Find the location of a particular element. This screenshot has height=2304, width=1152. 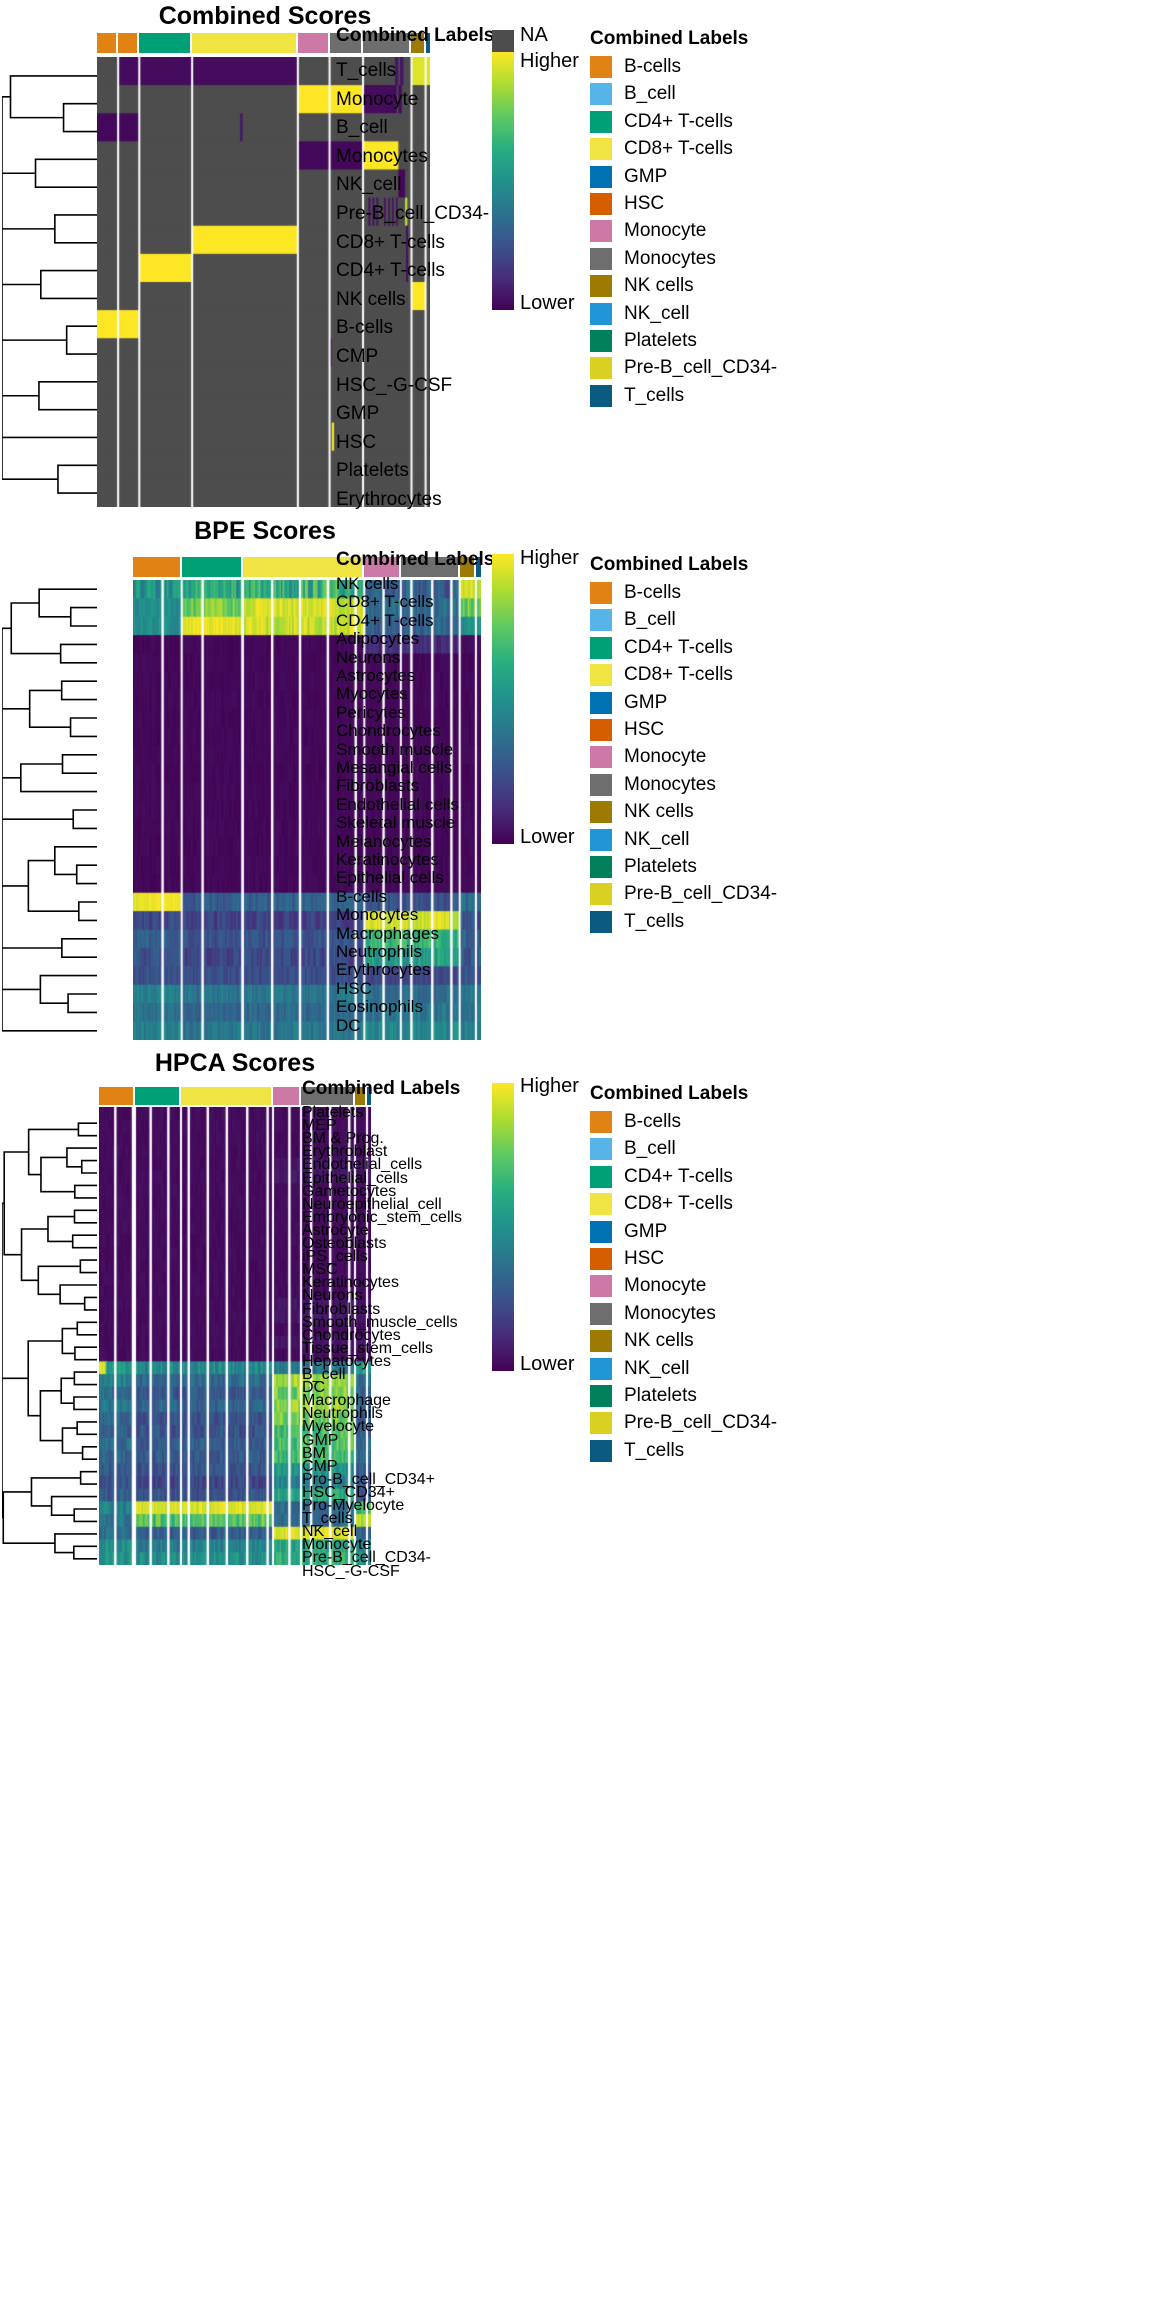

row-label-header: Combined Labels is located at coordinates (415, 559).